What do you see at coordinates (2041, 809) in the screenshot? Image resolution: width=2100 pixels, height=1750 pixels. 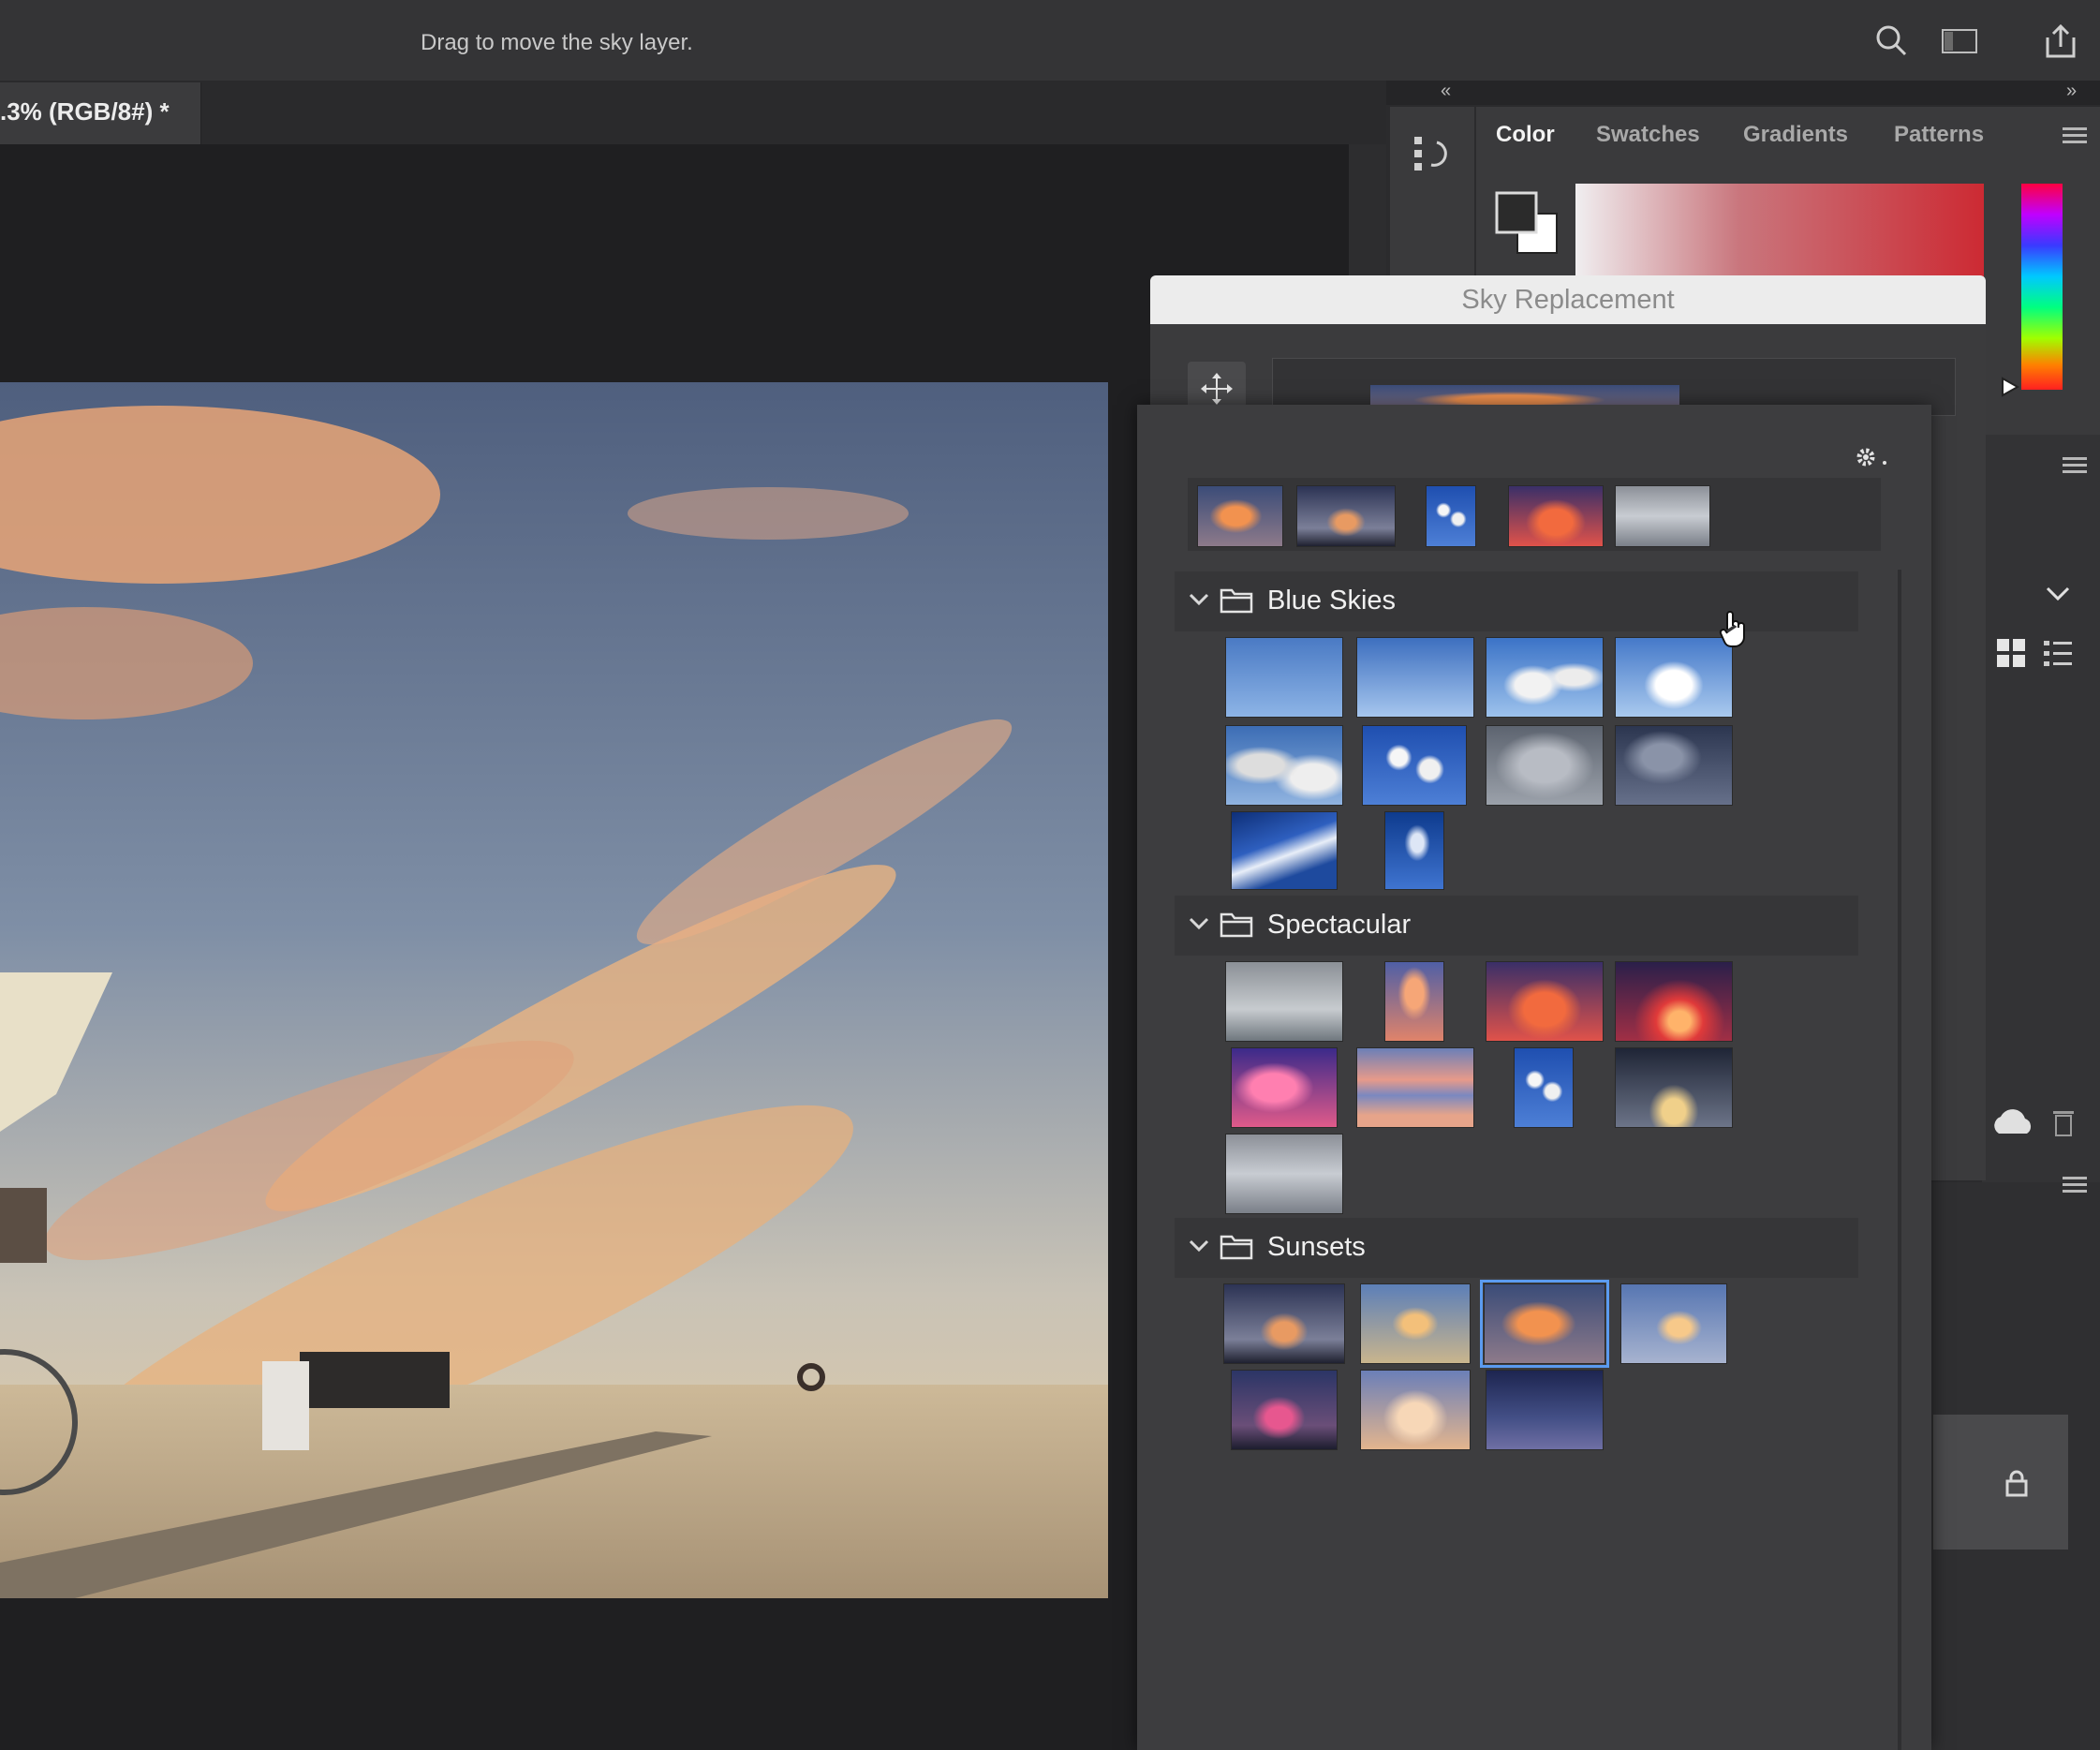 I see `side-panel` at bounding box center [2041, 809].